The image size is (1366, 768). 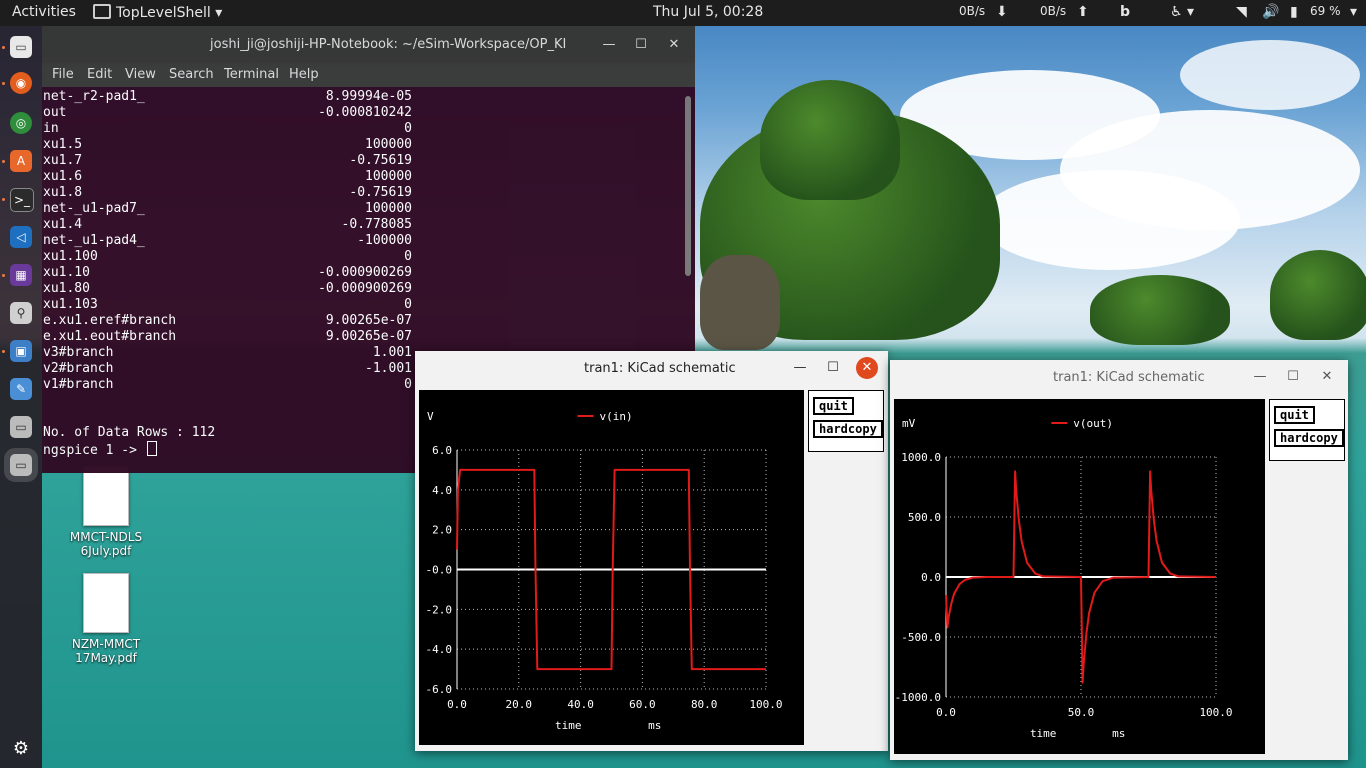 What do you see at coordinates (921, 637) in the screenshot?
I see `y-tick-label: -500.0` at bounding box center [921, 637].